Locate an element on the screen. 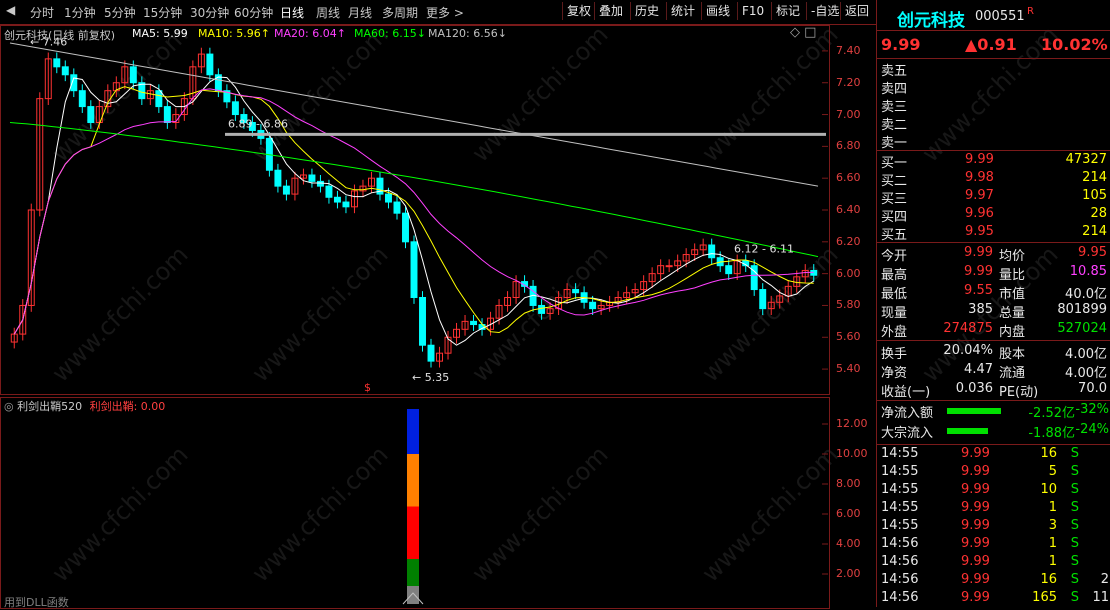 The height and width of the screenshot is (610, 1110). range1-annotation: 6.89 - 6.86 is located at coordinates (258, 124).